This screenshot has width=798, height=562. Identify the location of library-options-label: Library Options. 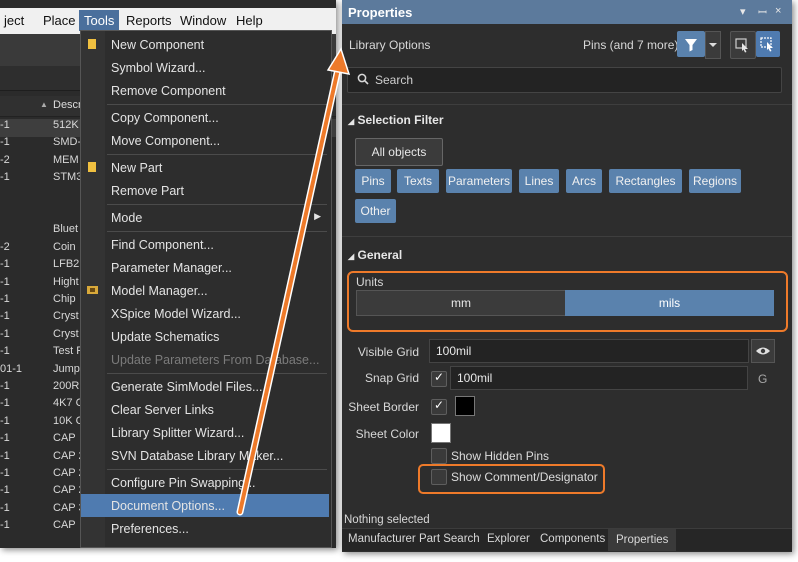
(390, 45).